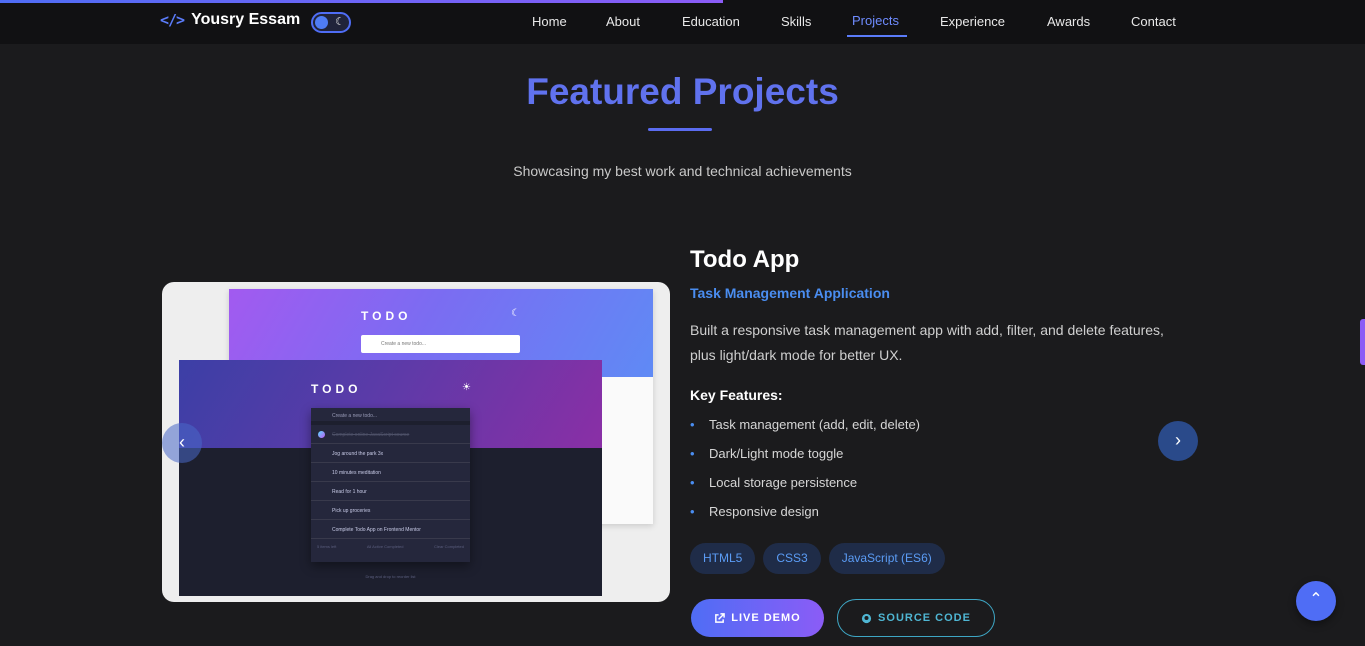  Describe the element at coordinates (886, 558) in the screenshot. I see `tech-tag: JavaScript (ES6)` at that location.